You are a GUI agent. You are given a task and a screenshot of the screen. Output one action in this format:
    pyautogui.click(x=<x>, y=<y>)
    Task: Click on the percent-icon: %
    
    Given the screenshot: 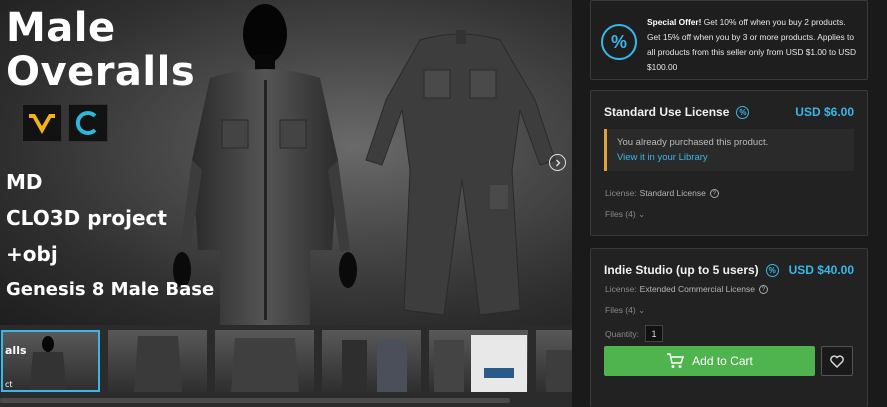 What is the action you would take?
    pyautogui.click(x=619, y=42)
    